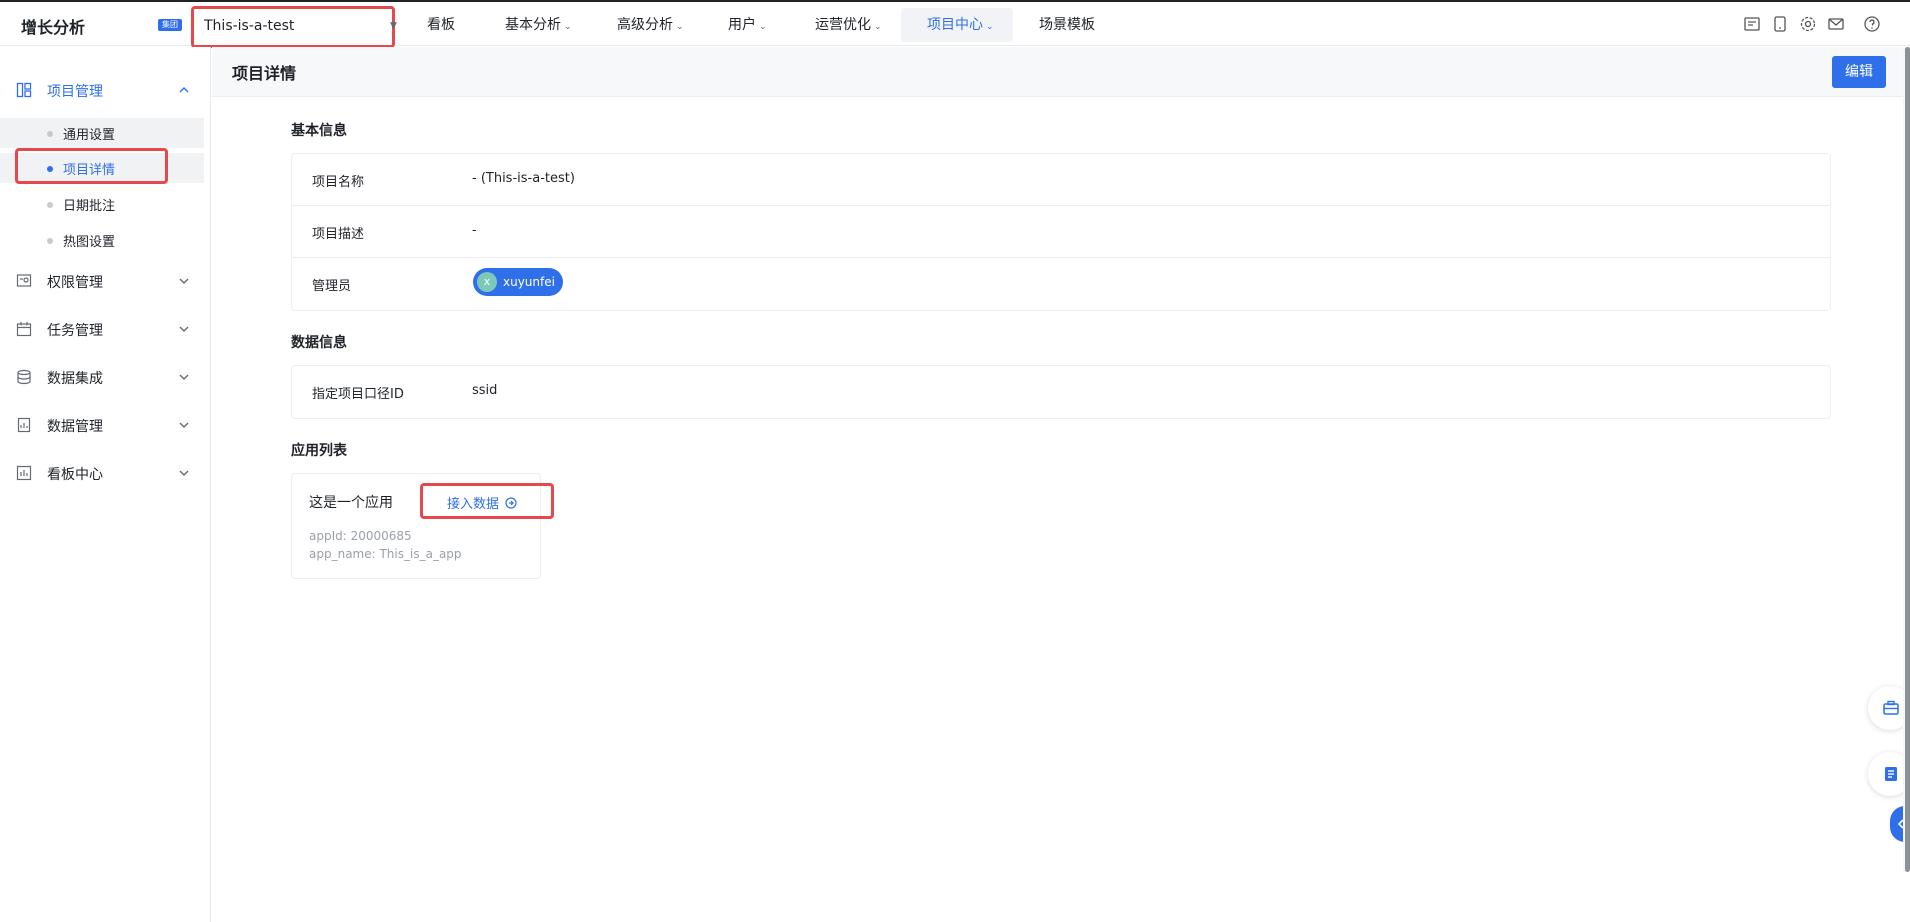 The height and width of the screenshot is (922, 1910). I want to click on nav-project-center: 项目中心 ⌄, so click(957, 25).